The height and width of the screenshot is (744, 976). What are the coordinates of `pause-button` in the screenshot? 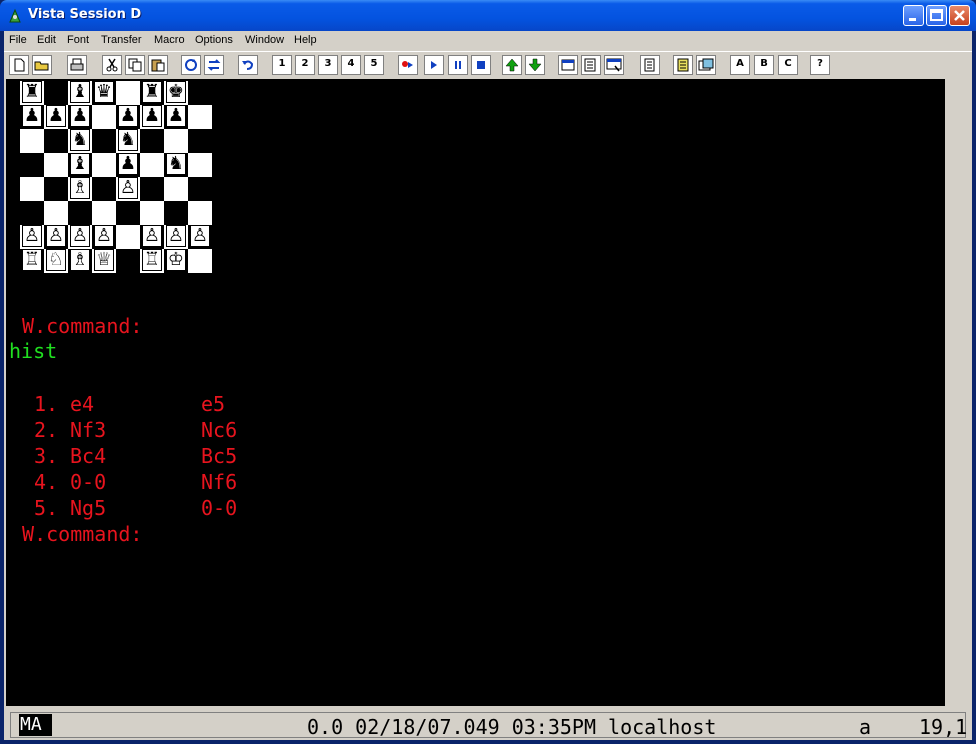 It's located at (458, 65).